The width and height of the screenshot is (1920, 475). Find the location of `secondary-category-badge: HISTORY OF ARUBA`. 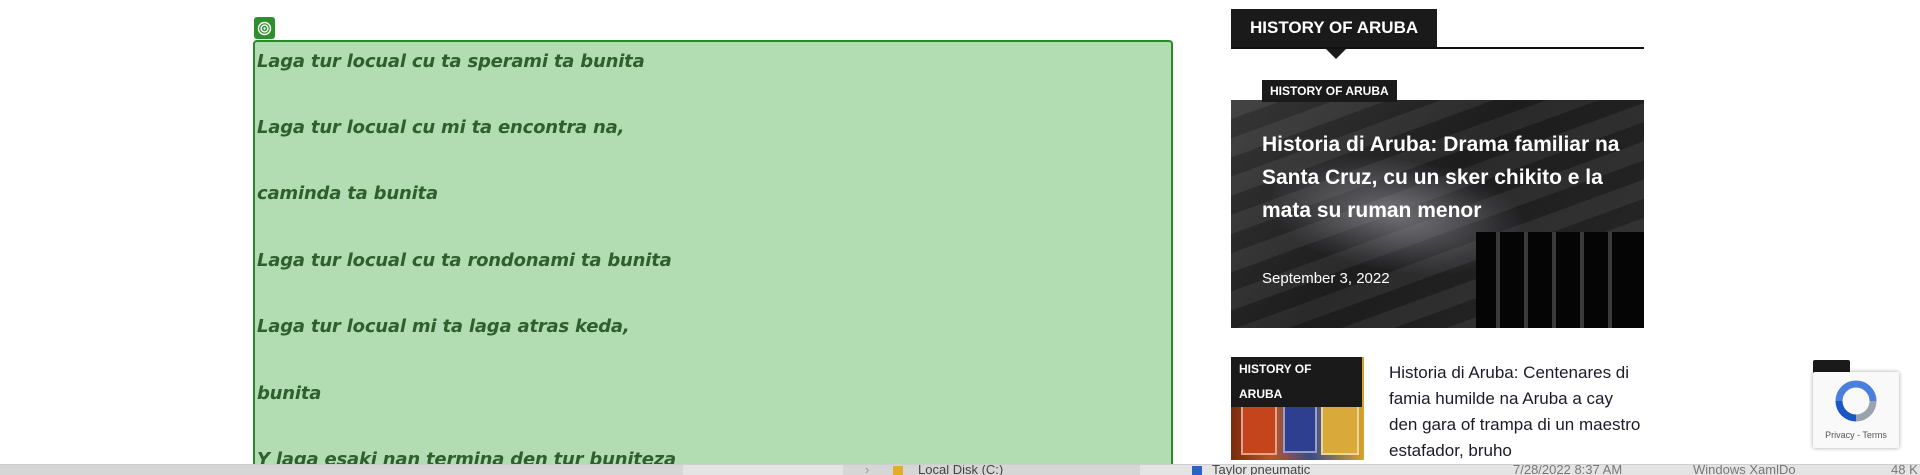

secondary-category-badge: HISTORY OF ARUBA is located at coordinates (1296, 382).